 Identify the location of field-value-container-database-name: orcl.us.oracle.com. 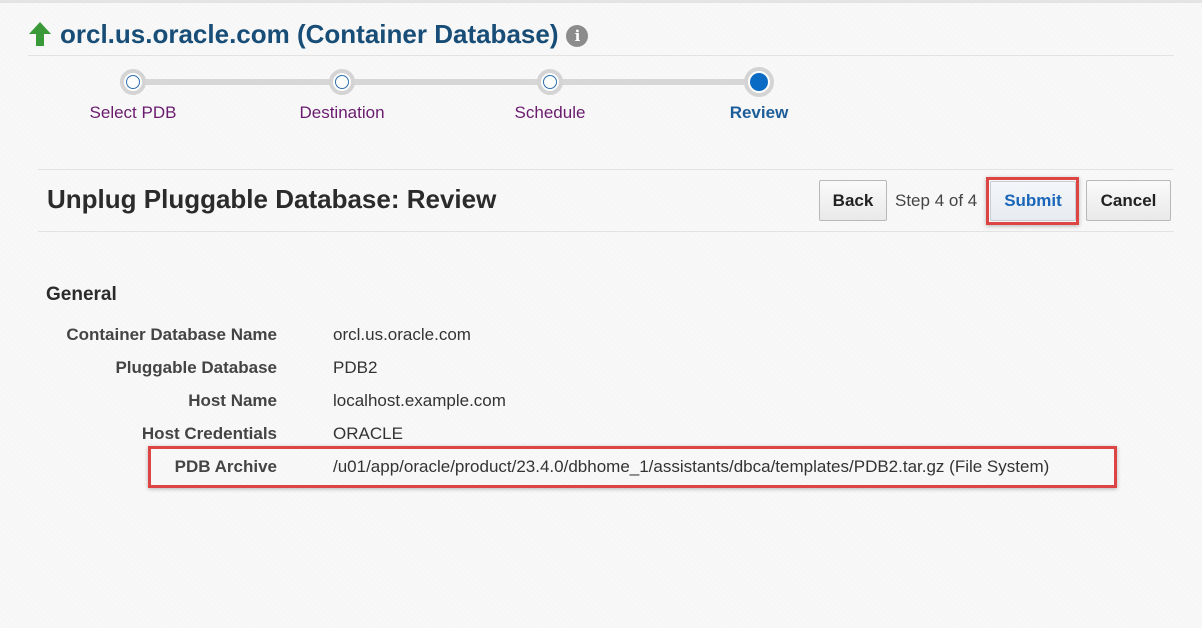
(402, 334).